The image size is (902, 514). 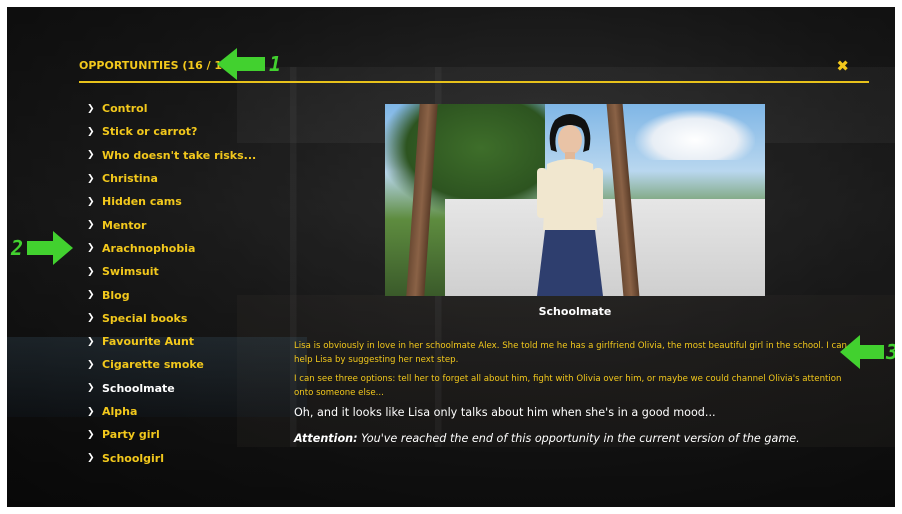 I want to click on opportunity-item-label: Alpha, so click(x=120, y=411).